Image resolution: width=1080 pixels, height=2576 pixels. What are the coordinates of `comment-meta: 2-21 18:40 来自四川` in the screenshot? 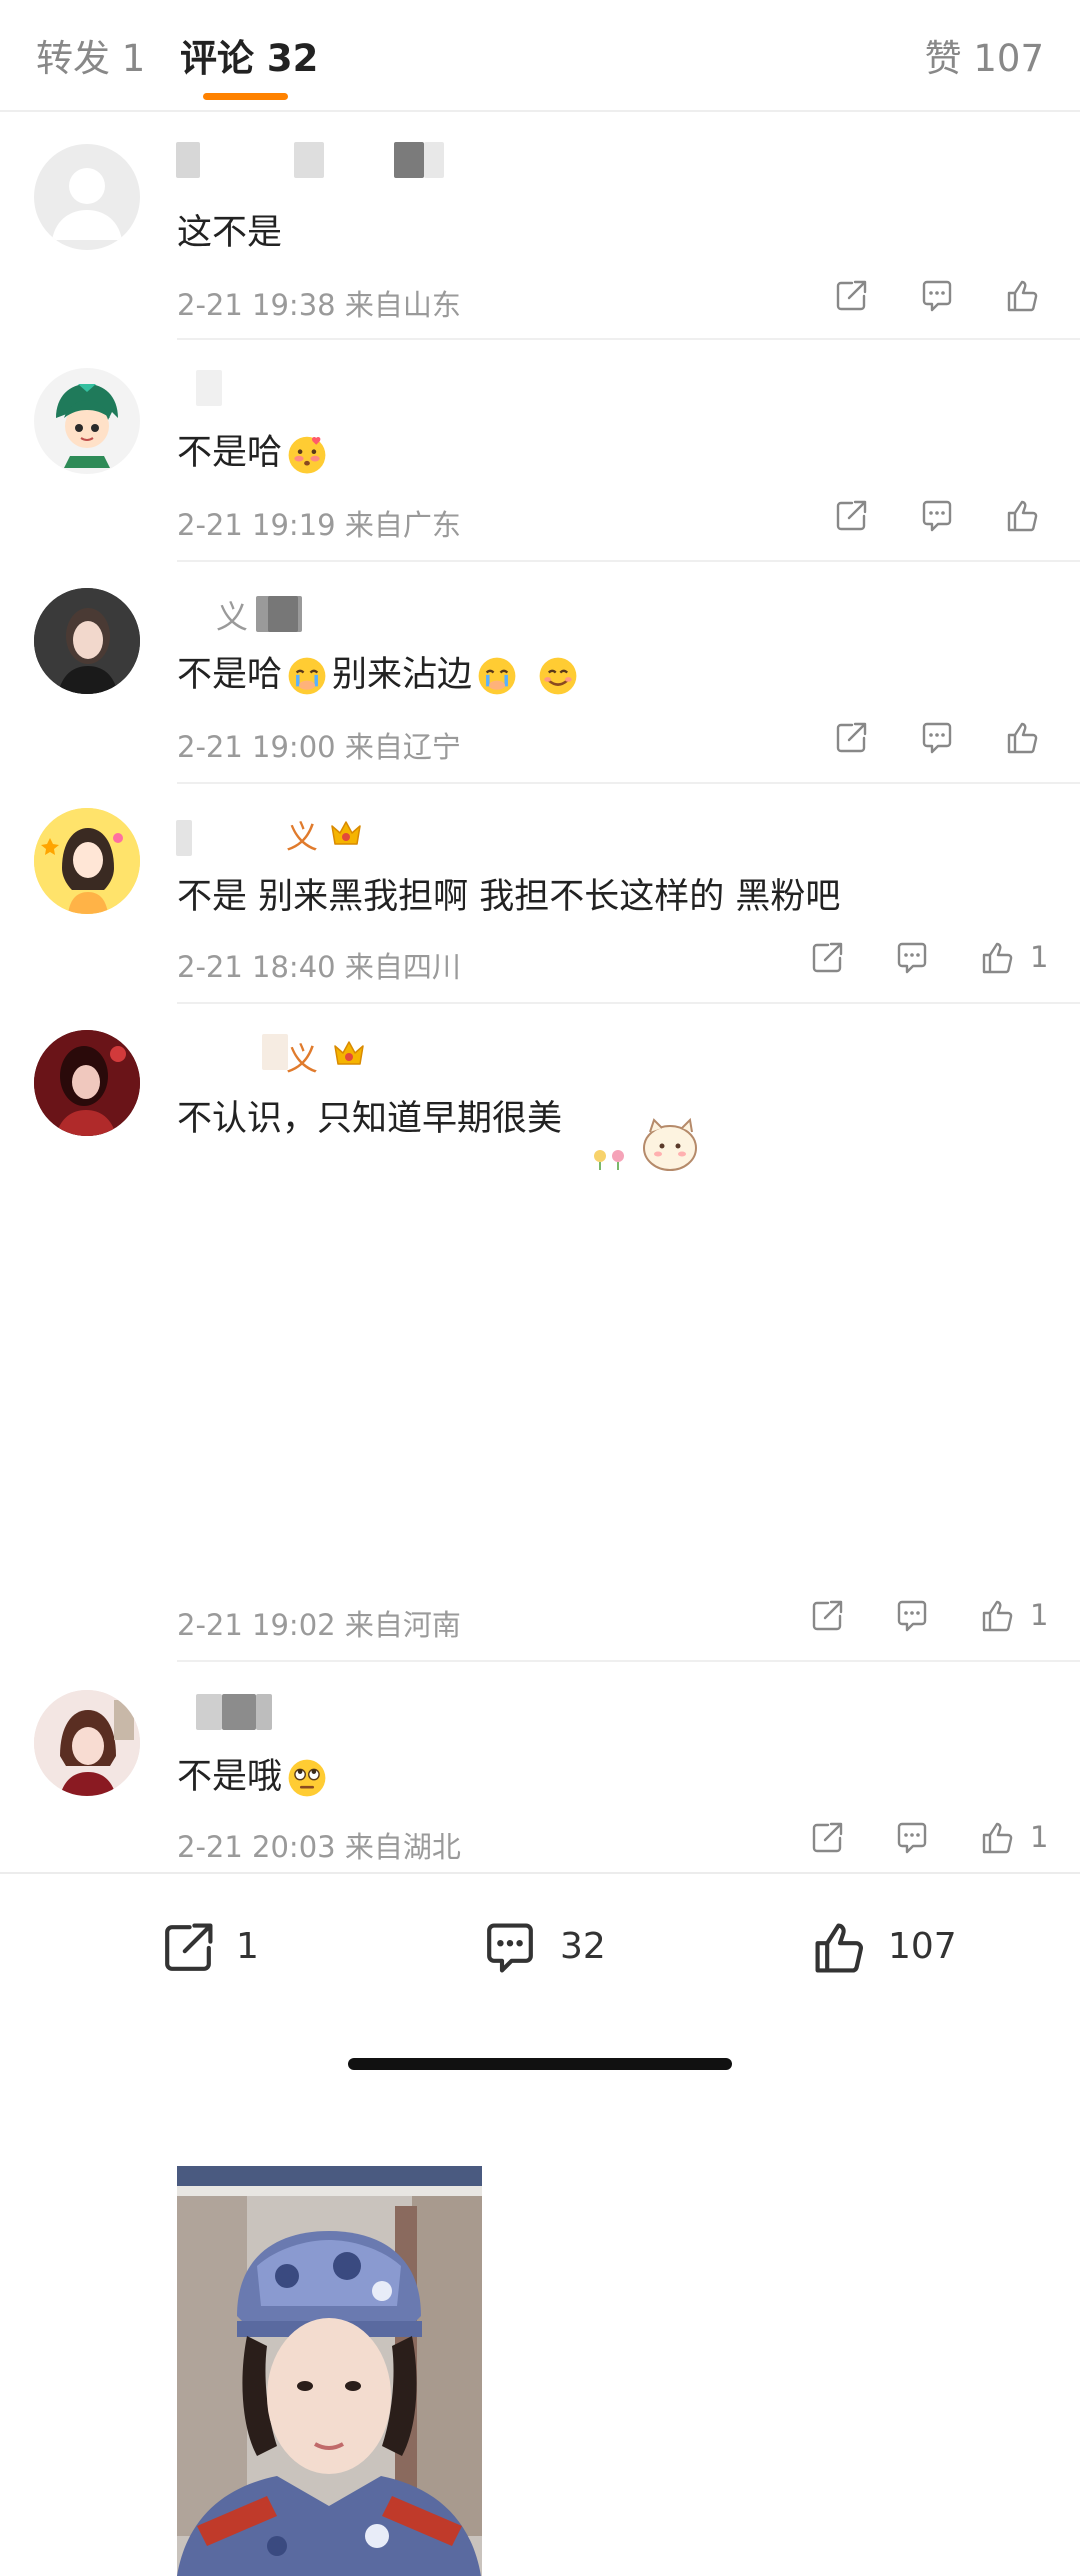 It's located at (319, 967).